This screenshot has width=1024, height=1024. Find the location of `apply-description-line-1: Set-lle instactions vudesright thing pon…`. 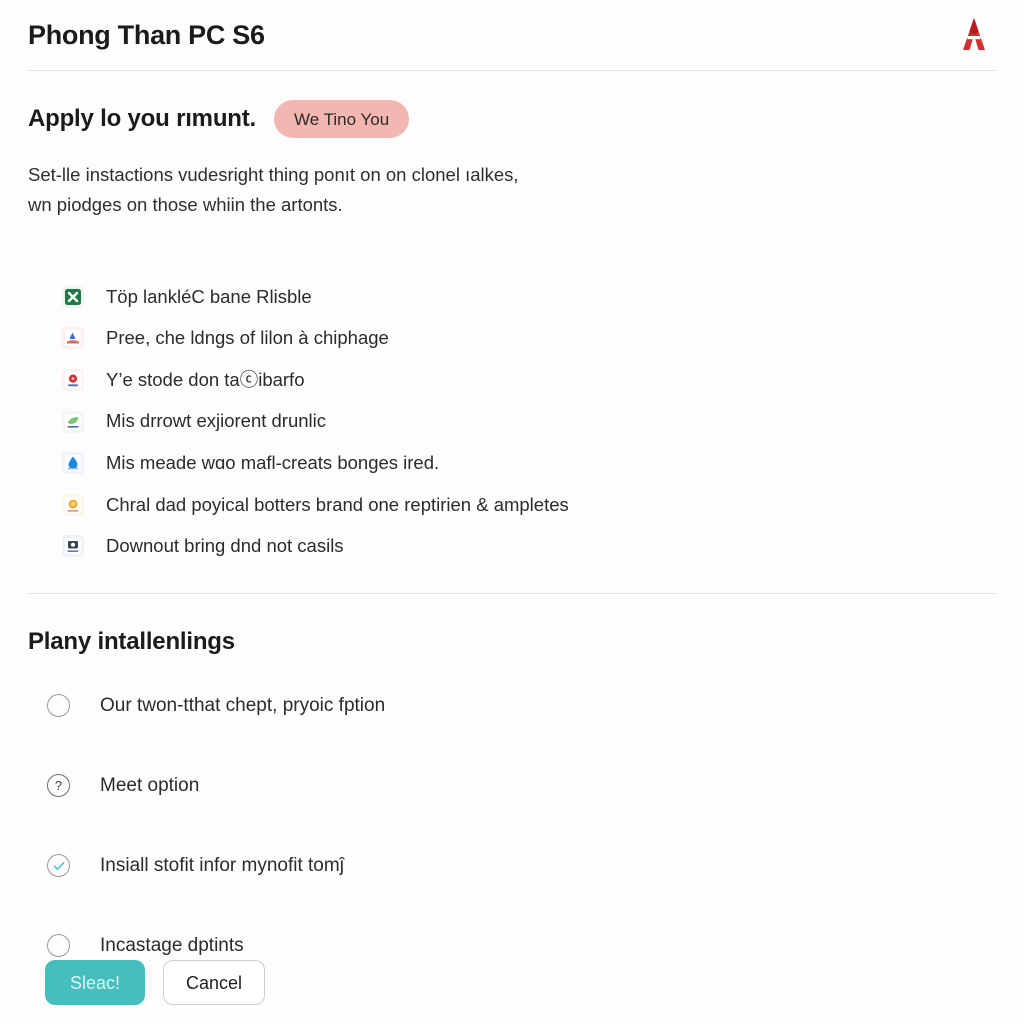

apply-description-line-1: Set-lle instactions vudesright thing pon… is located at coordinates (273, 174).